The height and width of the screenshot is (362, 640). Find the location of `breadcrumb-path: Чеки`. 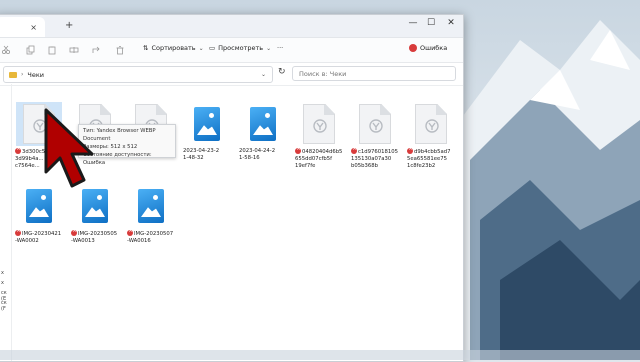

breadcrumb-path: Чеки is located at coordinates (35, 75).